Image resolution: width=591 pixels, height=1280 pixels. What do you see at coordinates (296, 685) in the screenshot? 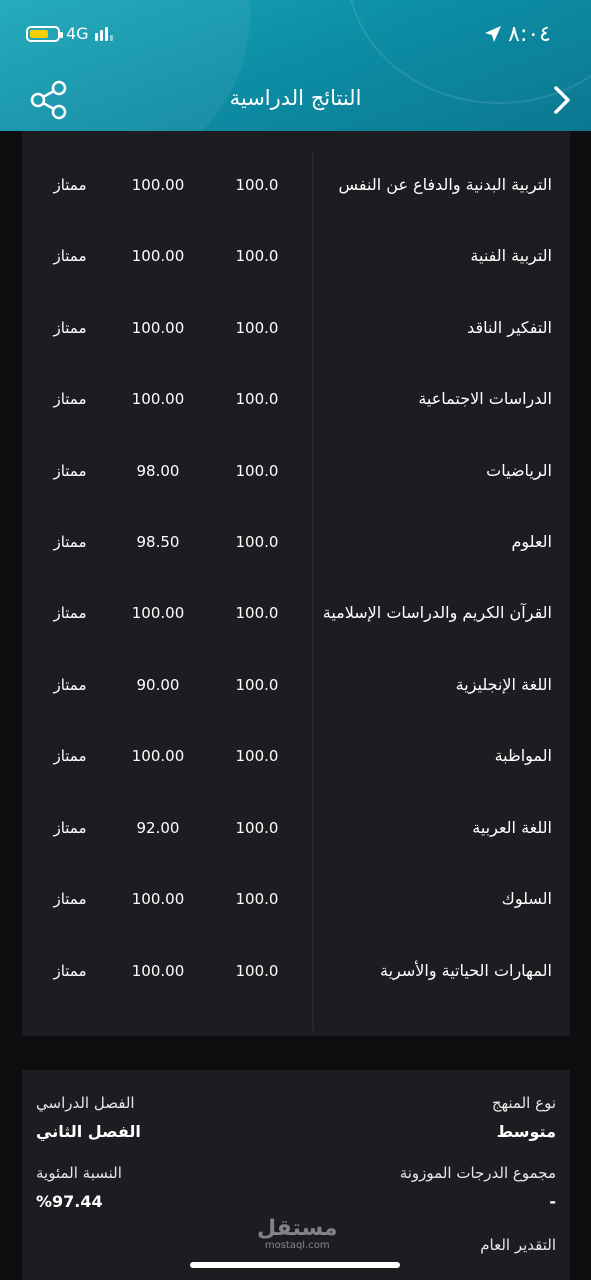
I see `table-row: اللغة الإنجليزية 100.0 90.00 ممتاز` at bounding box center [296, 685].